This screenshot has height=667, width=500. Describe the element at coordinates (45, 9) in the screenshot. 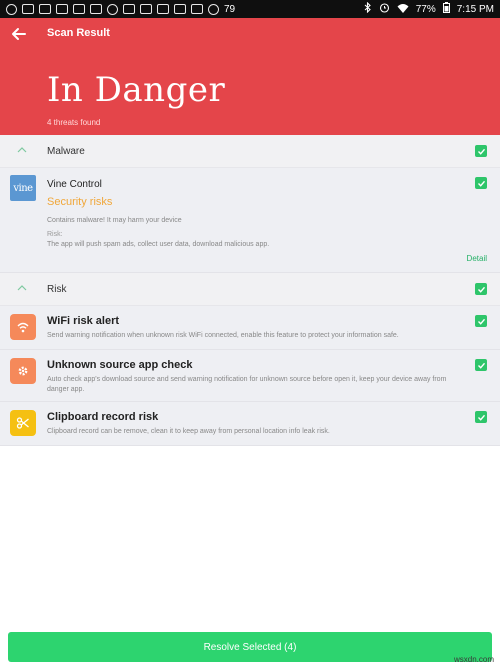

I see `mail-icon` at that location.